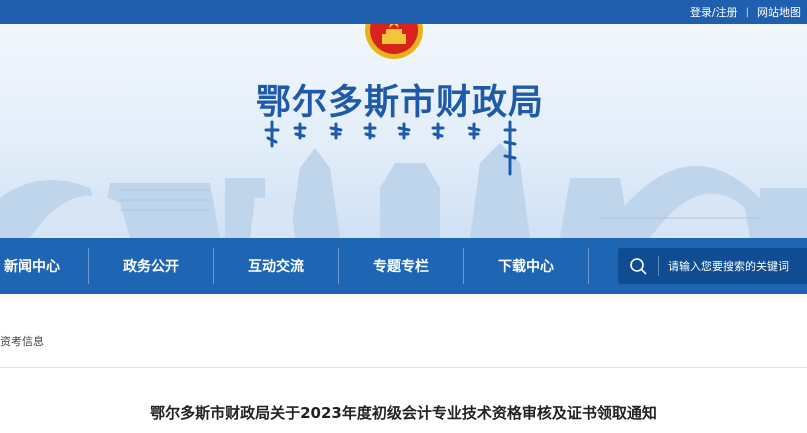 This screenshot has height=433, width=807. I want to click on top-links: 登录/注册 | 网站地图, so click(745, 12).